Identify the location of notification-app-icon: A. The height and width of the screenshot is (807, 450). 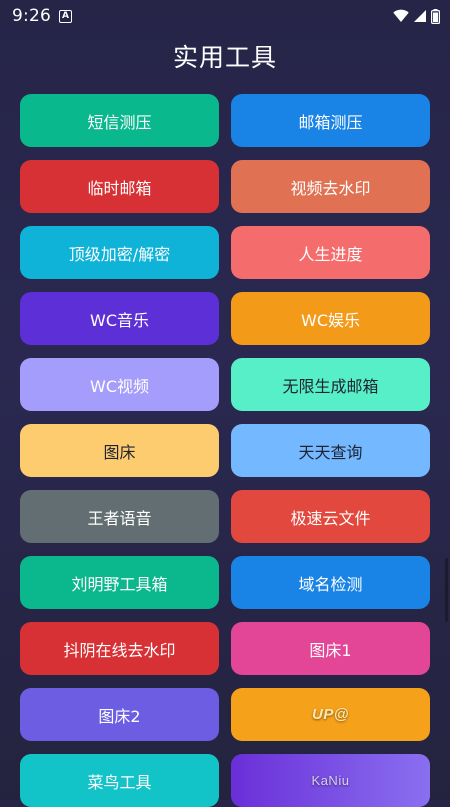
(65, 16).